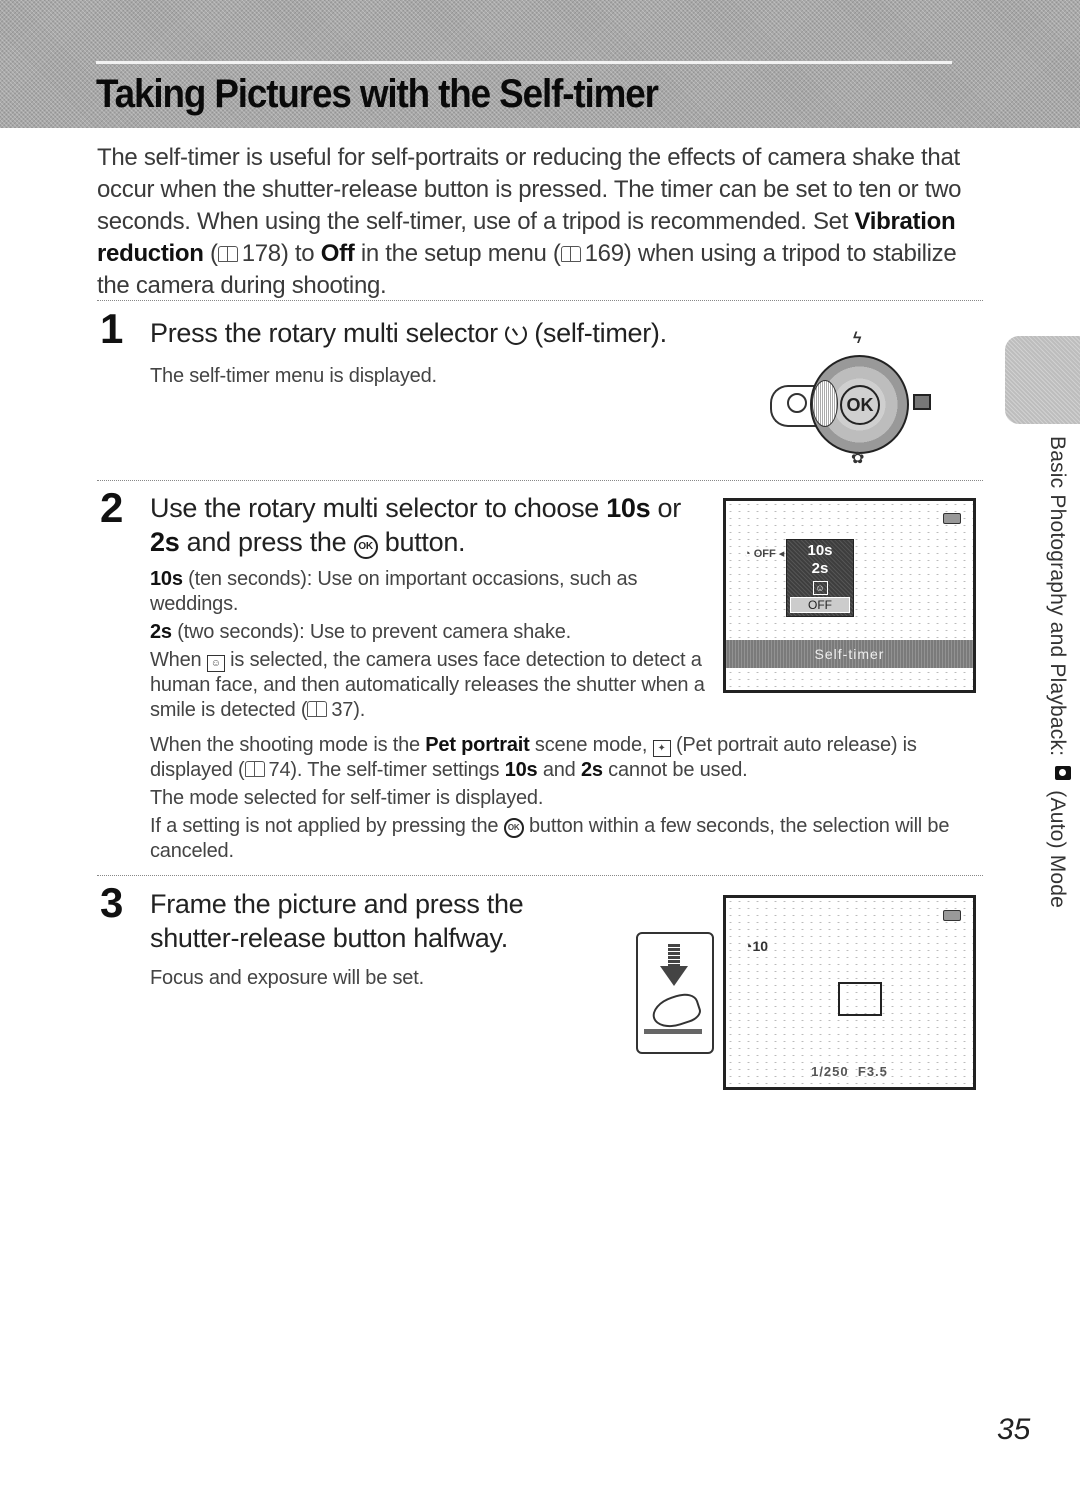  Describe the element at coordinates (857, 338) in the screenshot. I see `flash-icon: ϟ` at that location.